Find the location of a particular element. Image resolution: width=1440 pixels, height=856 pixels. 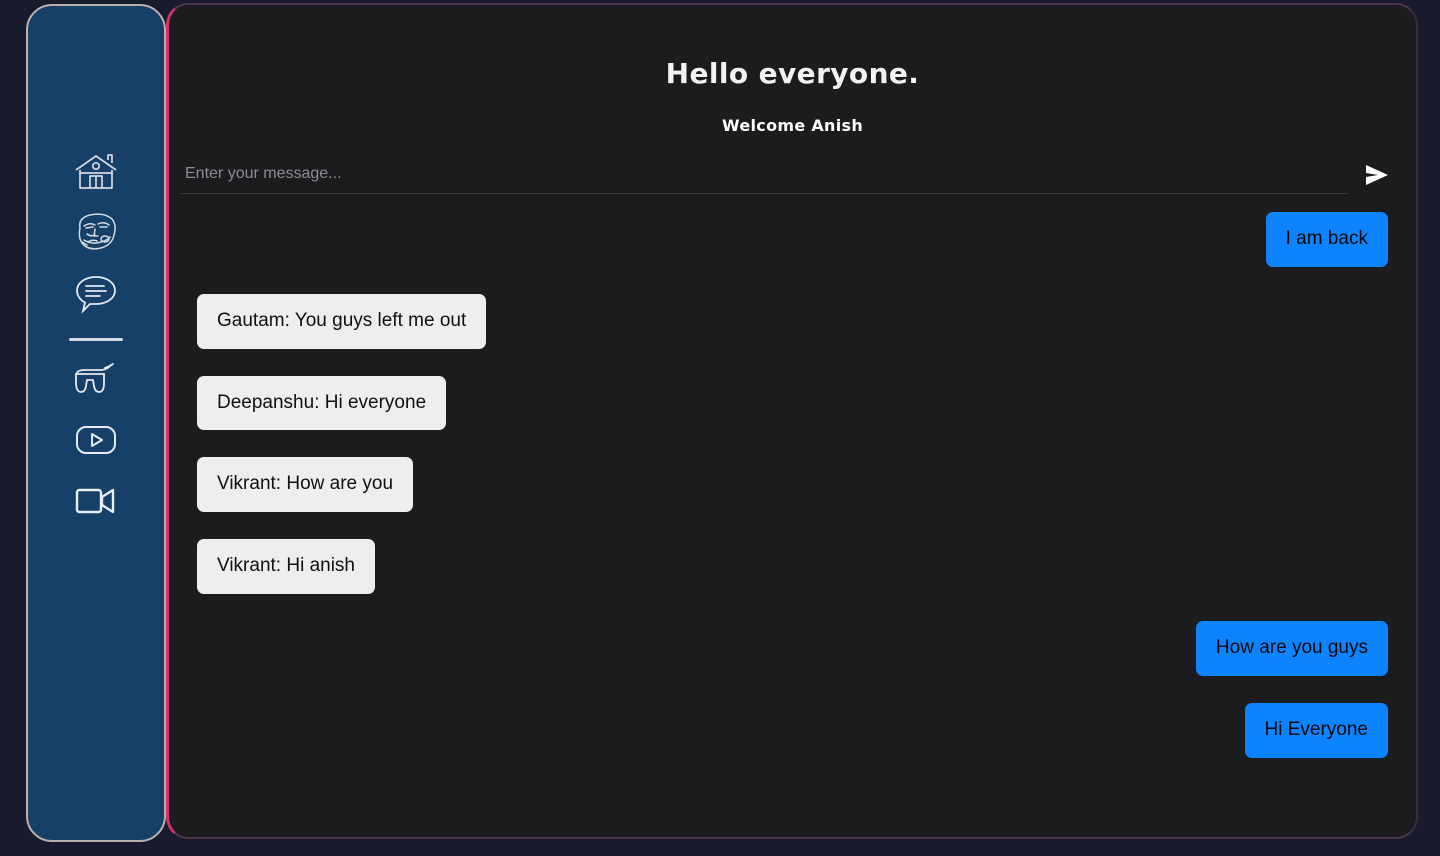

chat-bubble-icon is located at coordinates (96, 294).